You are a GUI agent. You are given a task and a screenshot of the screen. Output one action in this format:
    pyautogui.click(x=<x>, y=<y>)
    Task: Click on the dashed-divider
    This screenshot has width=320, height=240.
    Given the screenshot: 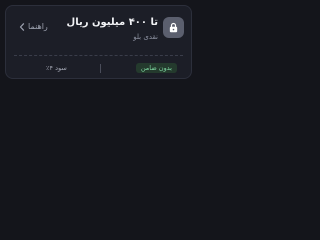 What is the action you would take?
    pyautogui.click(x=98, y=55)
    